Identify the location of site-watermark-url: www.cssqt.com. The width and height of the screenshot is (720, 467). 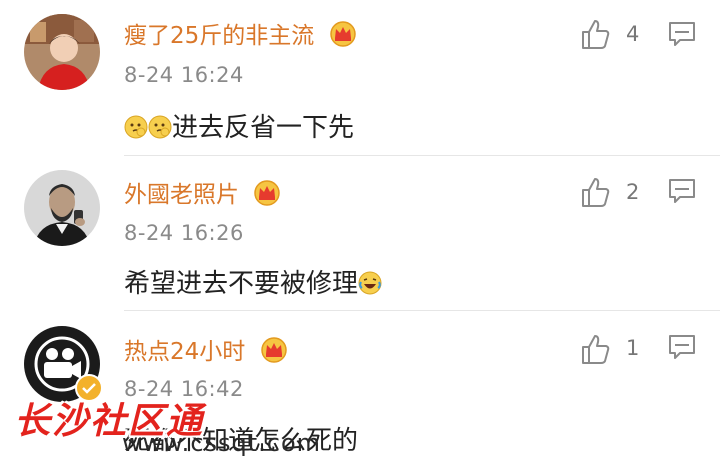
(222, 443).